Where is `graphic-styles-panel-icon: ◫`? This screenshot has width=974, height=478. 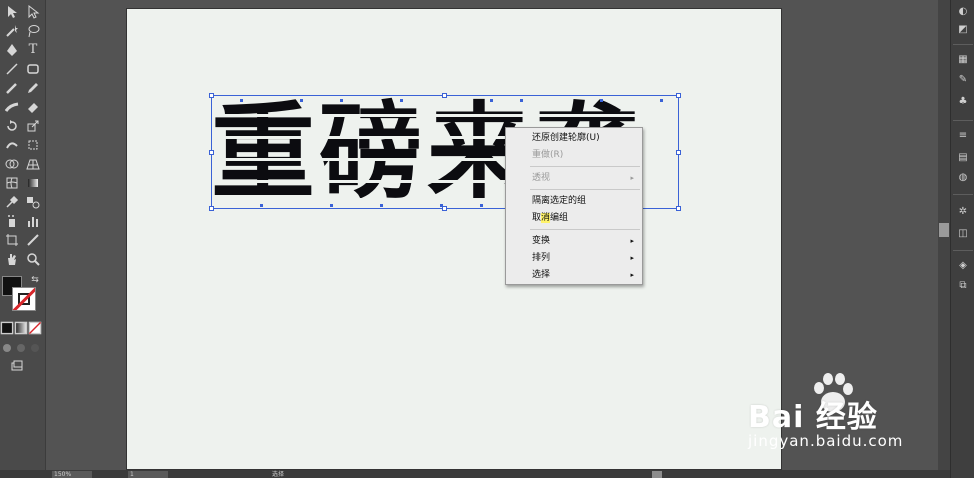
graphic-styles-panel-icon: ◫ is located at coordinates (963, 234).